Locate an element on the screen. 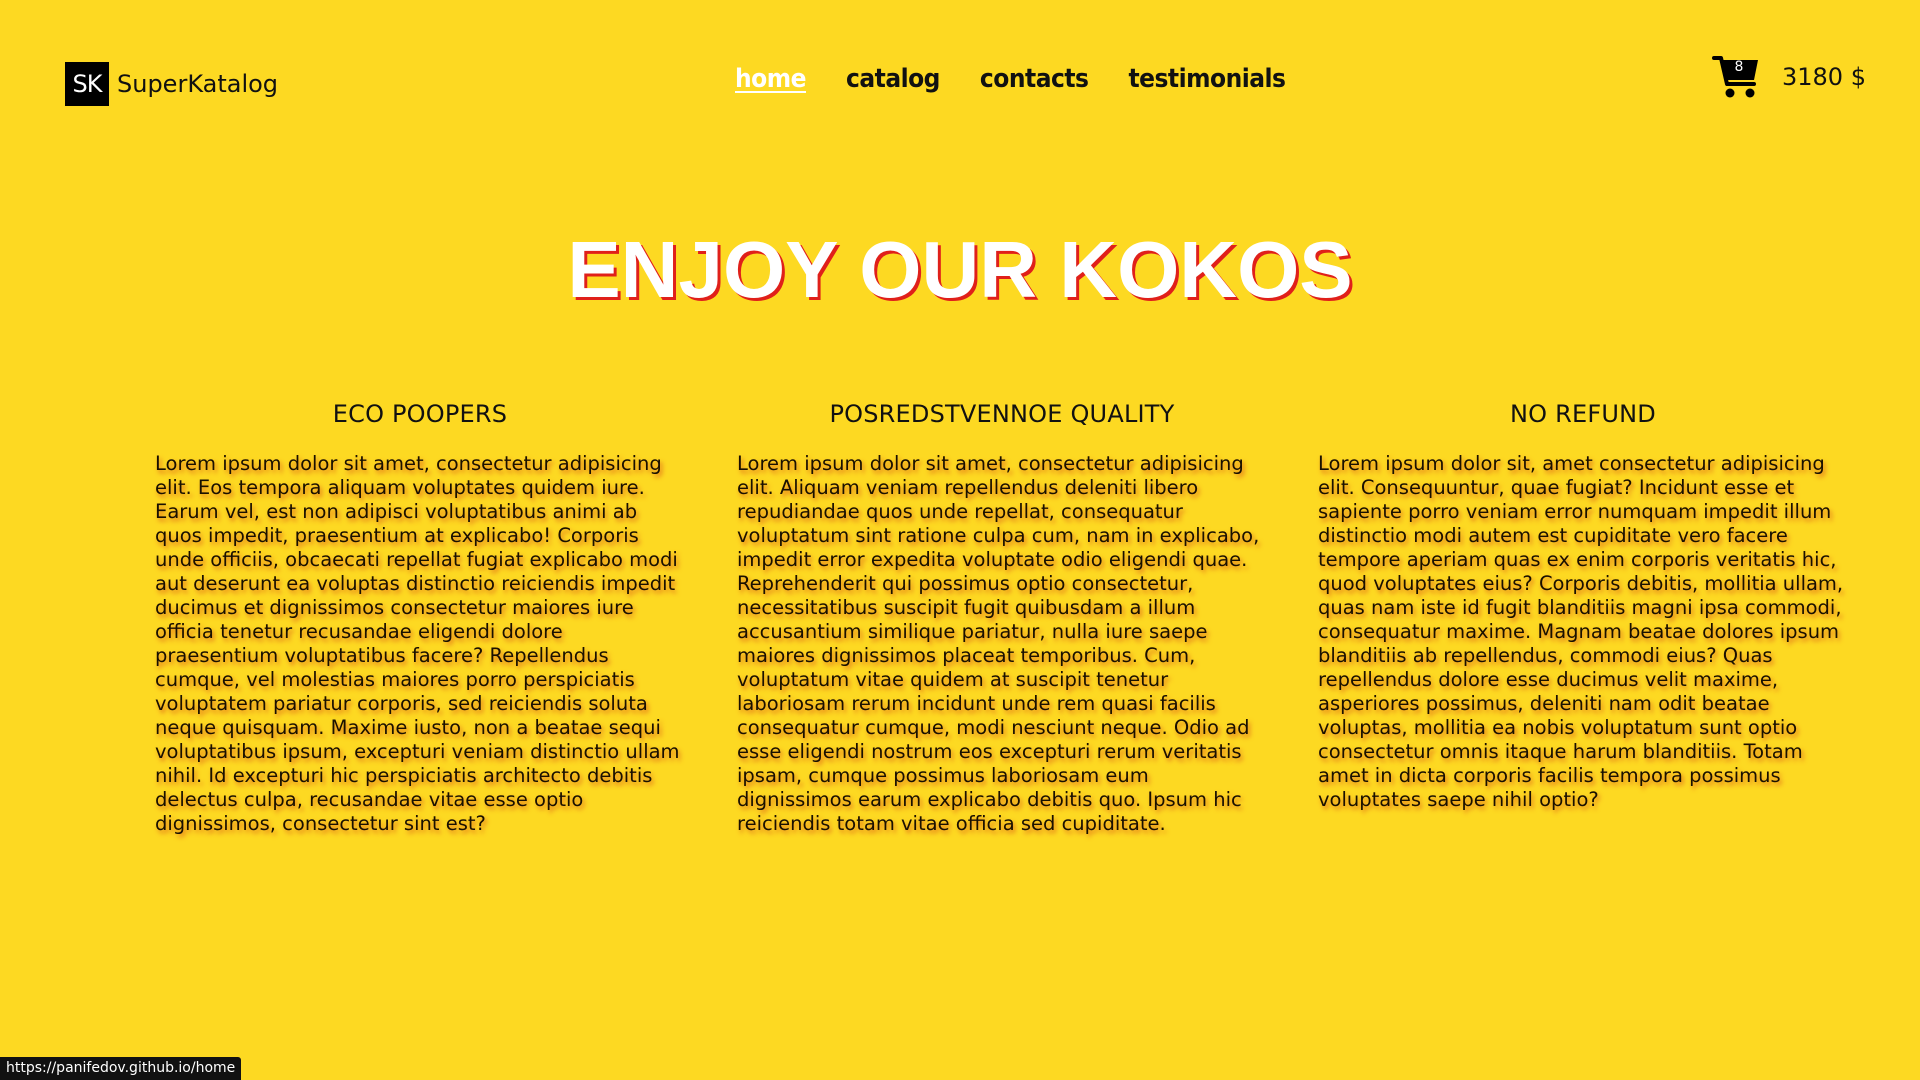 The image size is (1920, 1080). feature-title: NO REFUND is located at coordinates (1583, 414).